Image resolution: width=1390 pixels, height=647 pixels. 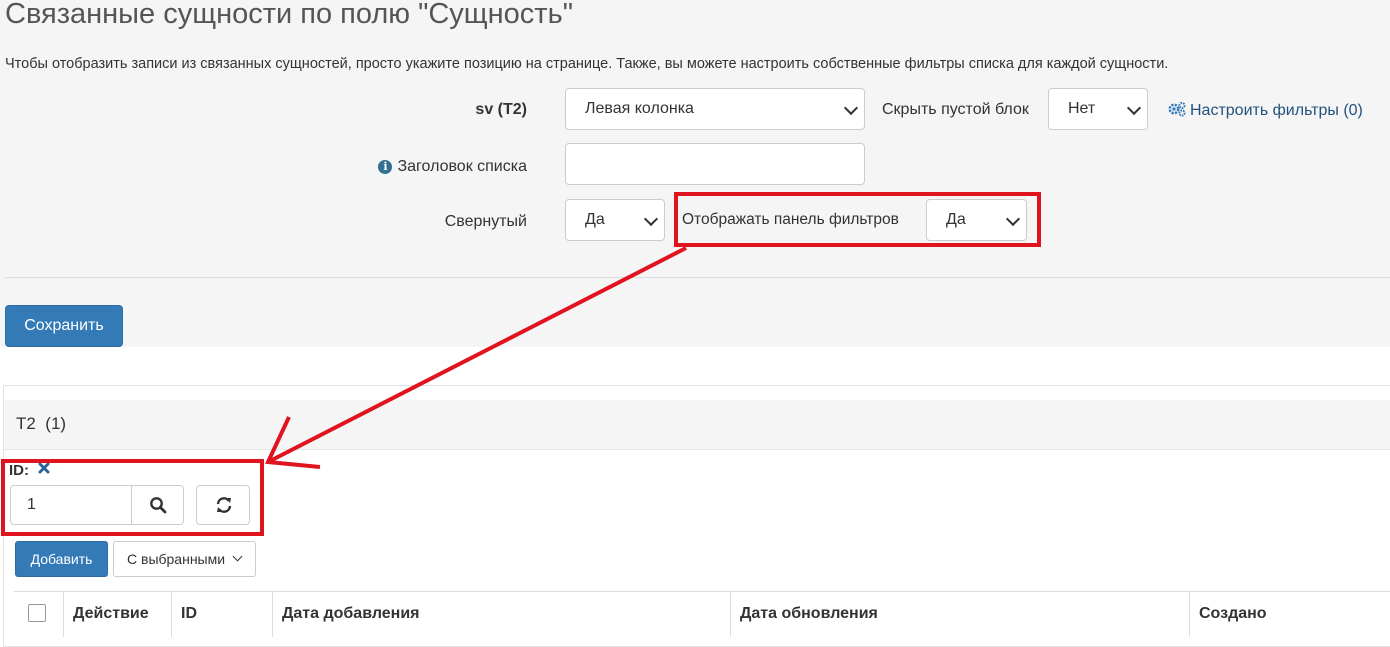 I want to click on add-button: Добавить, so click(x=61, y=559).